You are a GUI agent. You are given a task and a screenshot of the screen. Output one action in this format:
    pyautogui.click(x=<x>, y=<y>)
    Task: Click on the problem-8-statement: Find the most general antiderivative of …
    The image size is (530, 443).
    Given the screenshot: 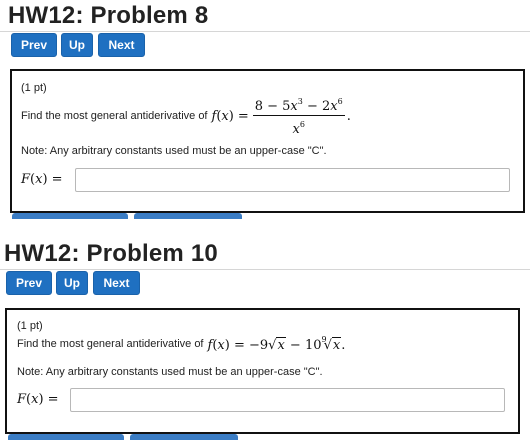 What is the action you would take?
    pyautogui.click(x=186, y=117)
    